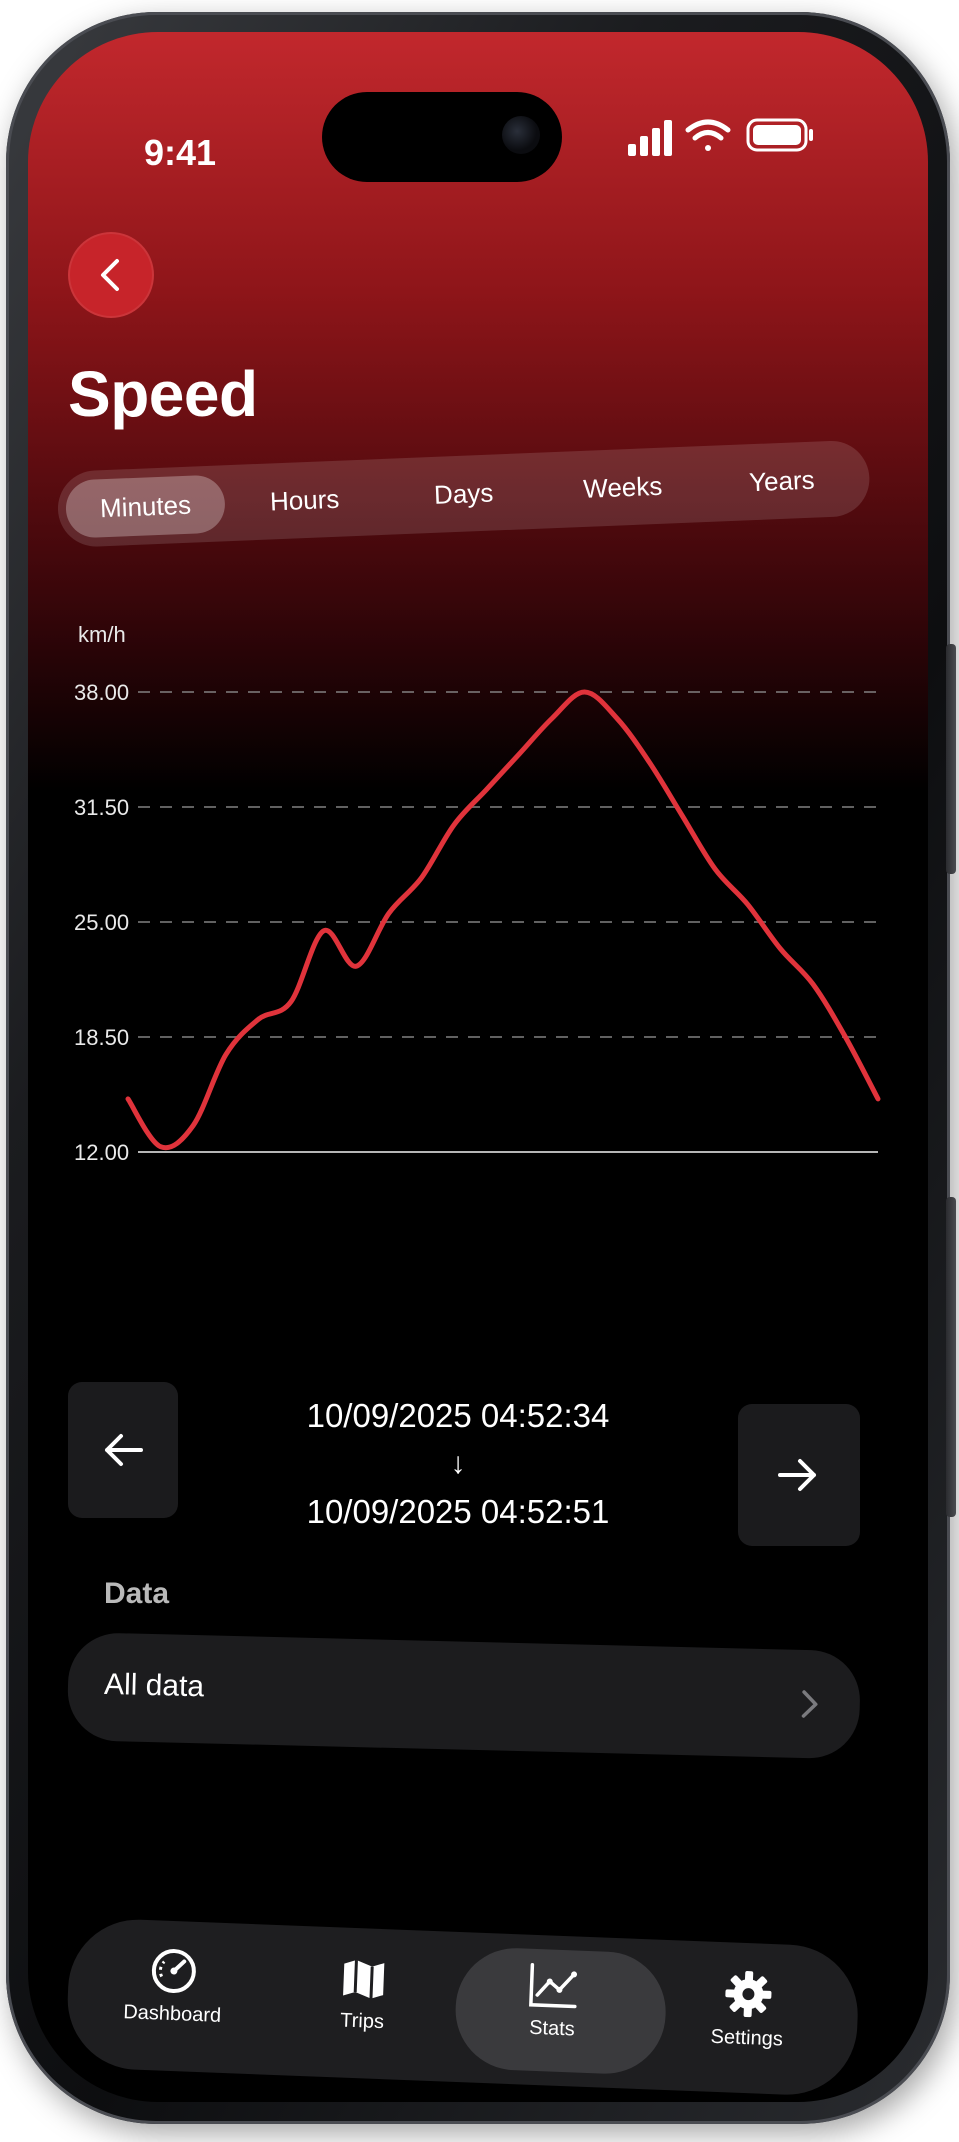 The image size is (959, 2142). Describe the element at coordinates (560, 2010) in the screenshot. I see `tabbar-stats: Stats` at that location.